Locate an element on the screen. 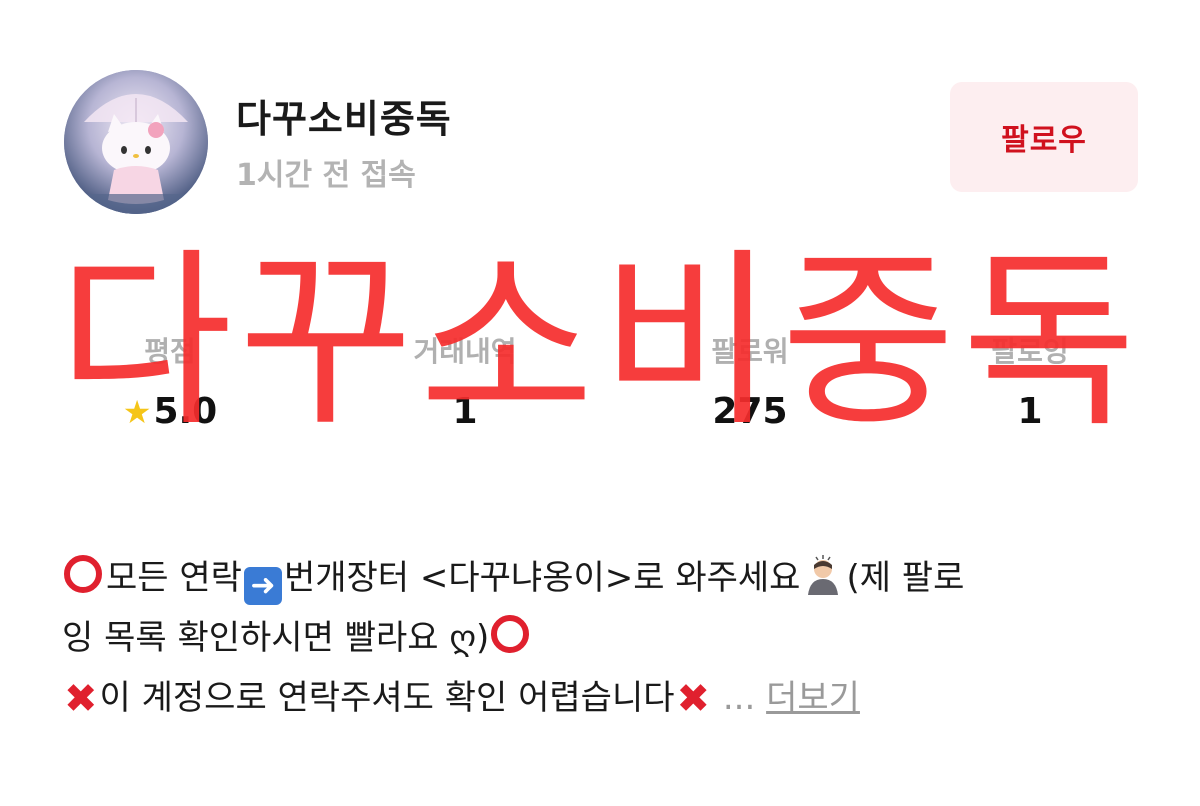  stat-value: ★5.0 is located at coordinates (170, 412).